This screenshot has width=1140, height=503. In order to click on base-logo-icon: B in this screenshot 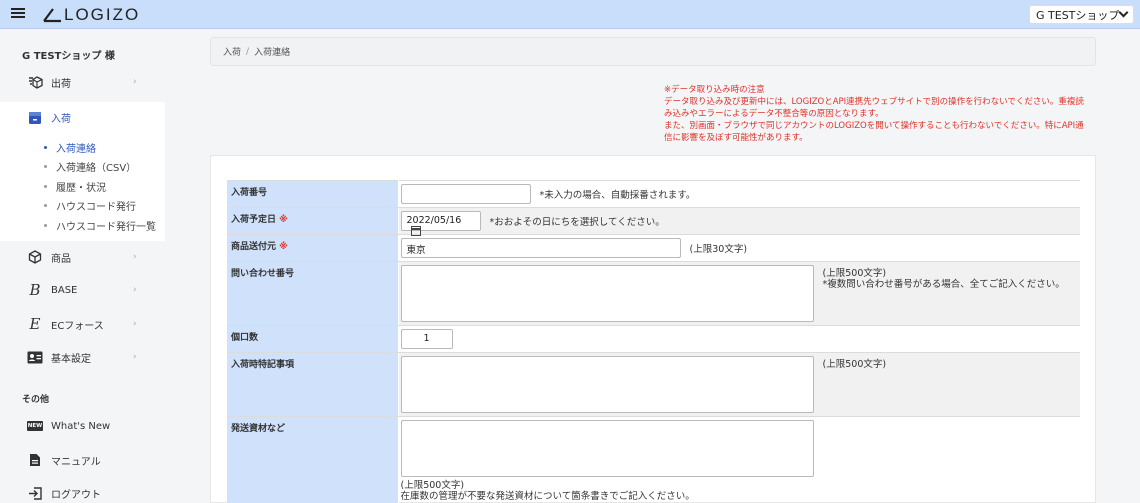, I will do `click(35, 290)`.